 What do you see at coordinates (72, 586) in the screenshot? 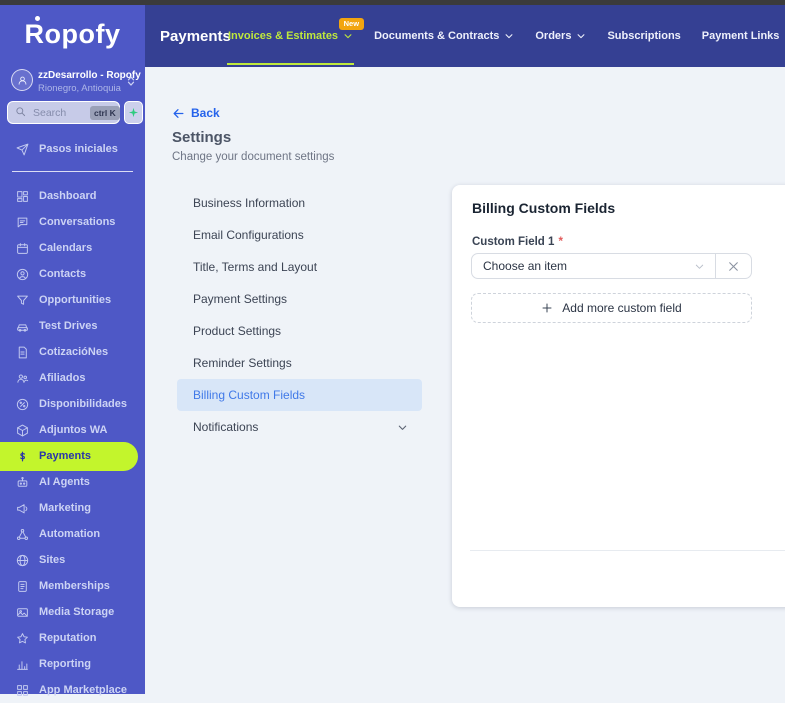
I see `sidebar-item-memberships: Memberships` at bounding box center [72, 586].